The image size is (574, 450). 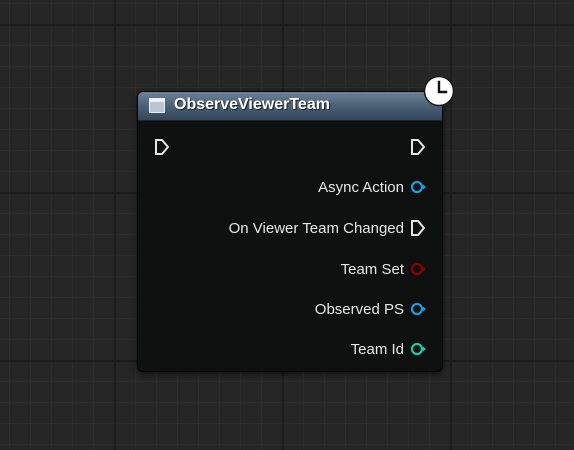 I want to click on pin-team-id: Team Id, so click(x=388, y=349).